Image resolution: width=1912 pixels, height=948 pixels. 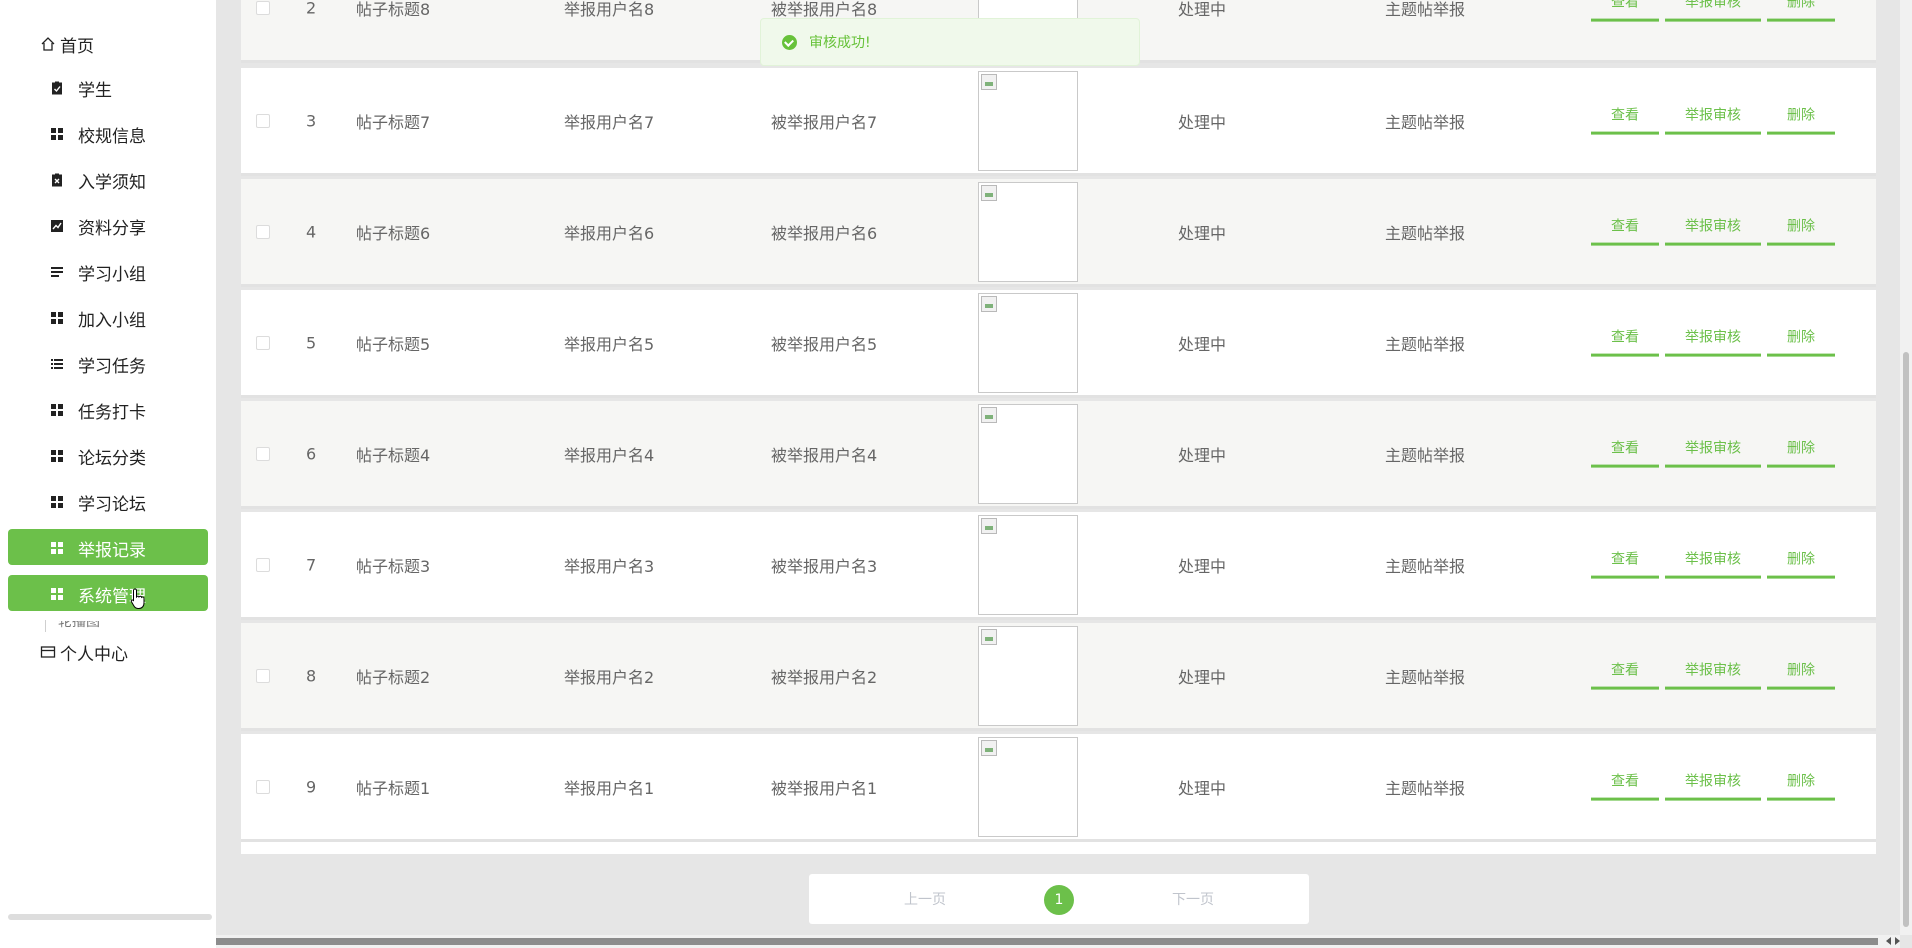 I want to click on success-toast: 审核成功!, so click(x=950, y=42).